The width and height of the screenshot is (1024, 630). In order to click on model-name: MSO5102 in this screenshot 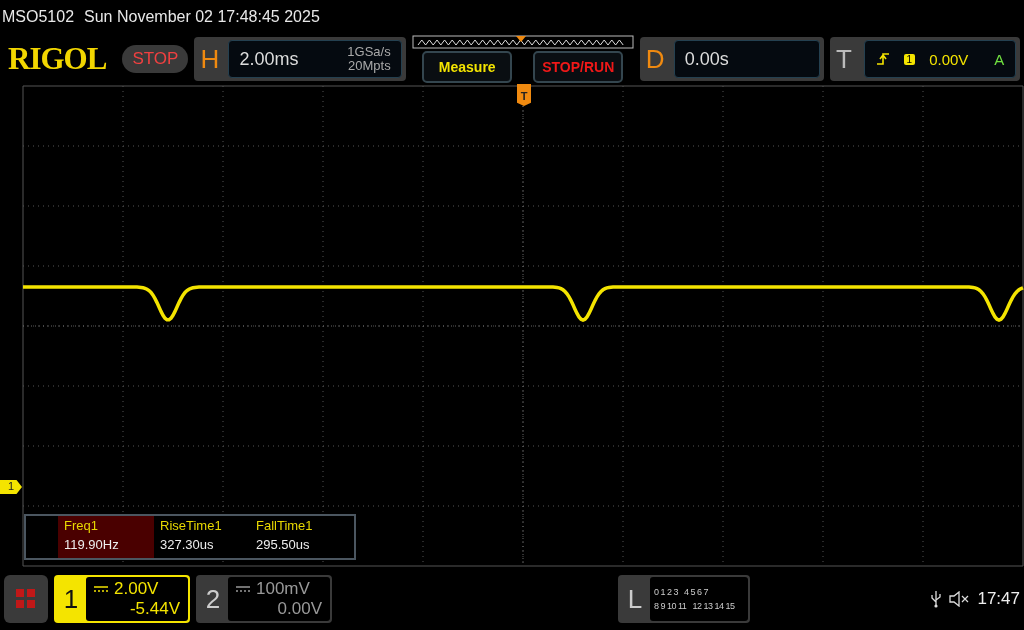, I will do `click(38, 17)`.